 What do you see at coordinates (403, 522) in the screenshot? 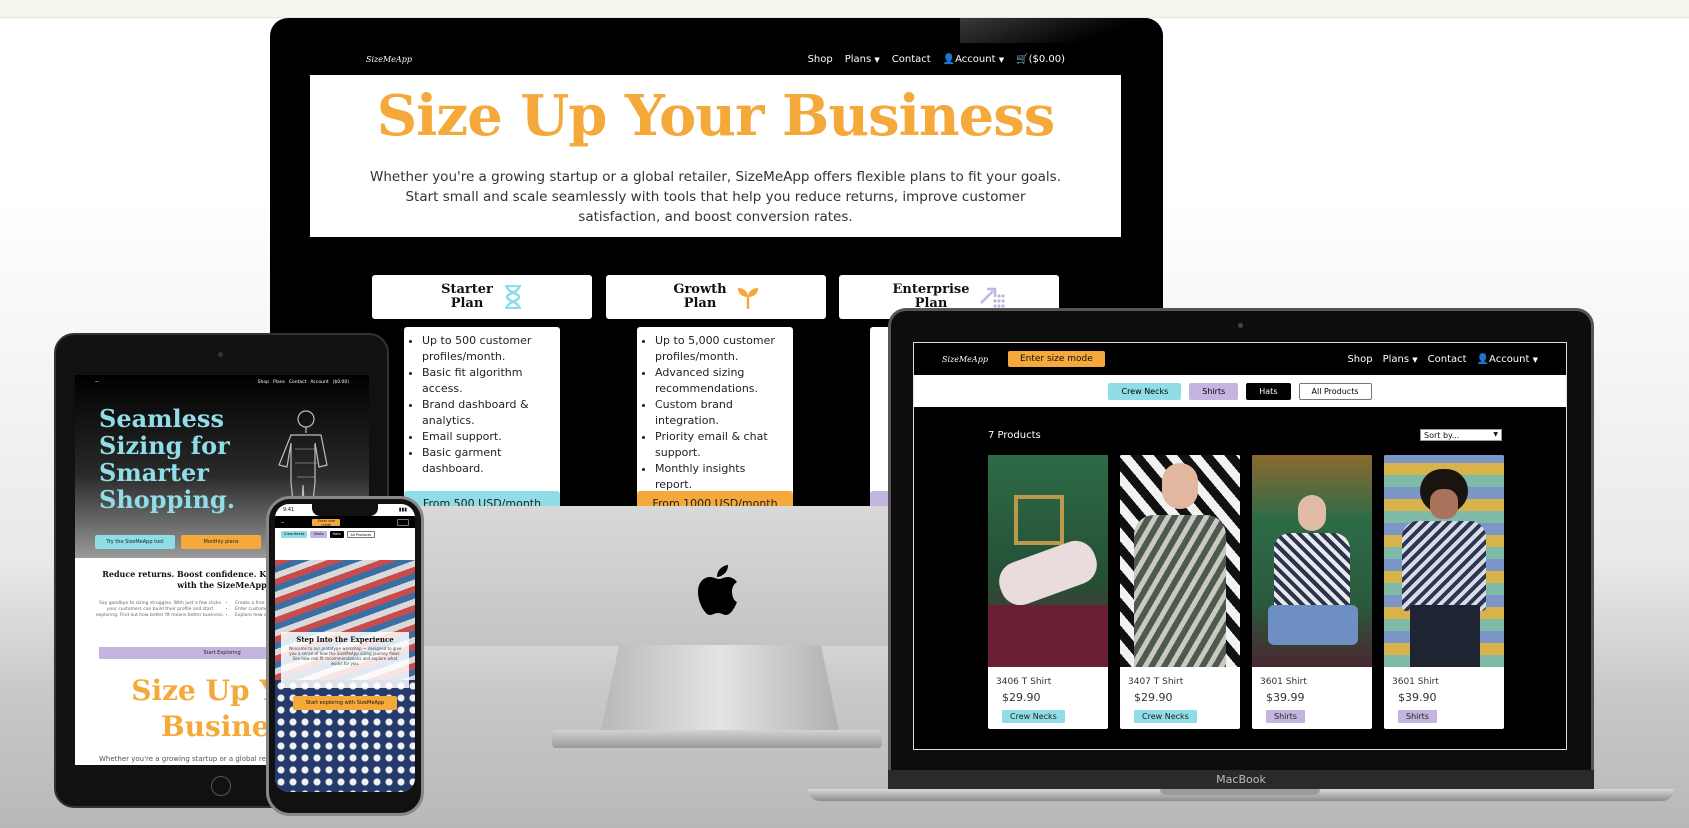
I see `hamburger-menu-icon` at bounding box center [403, 522].